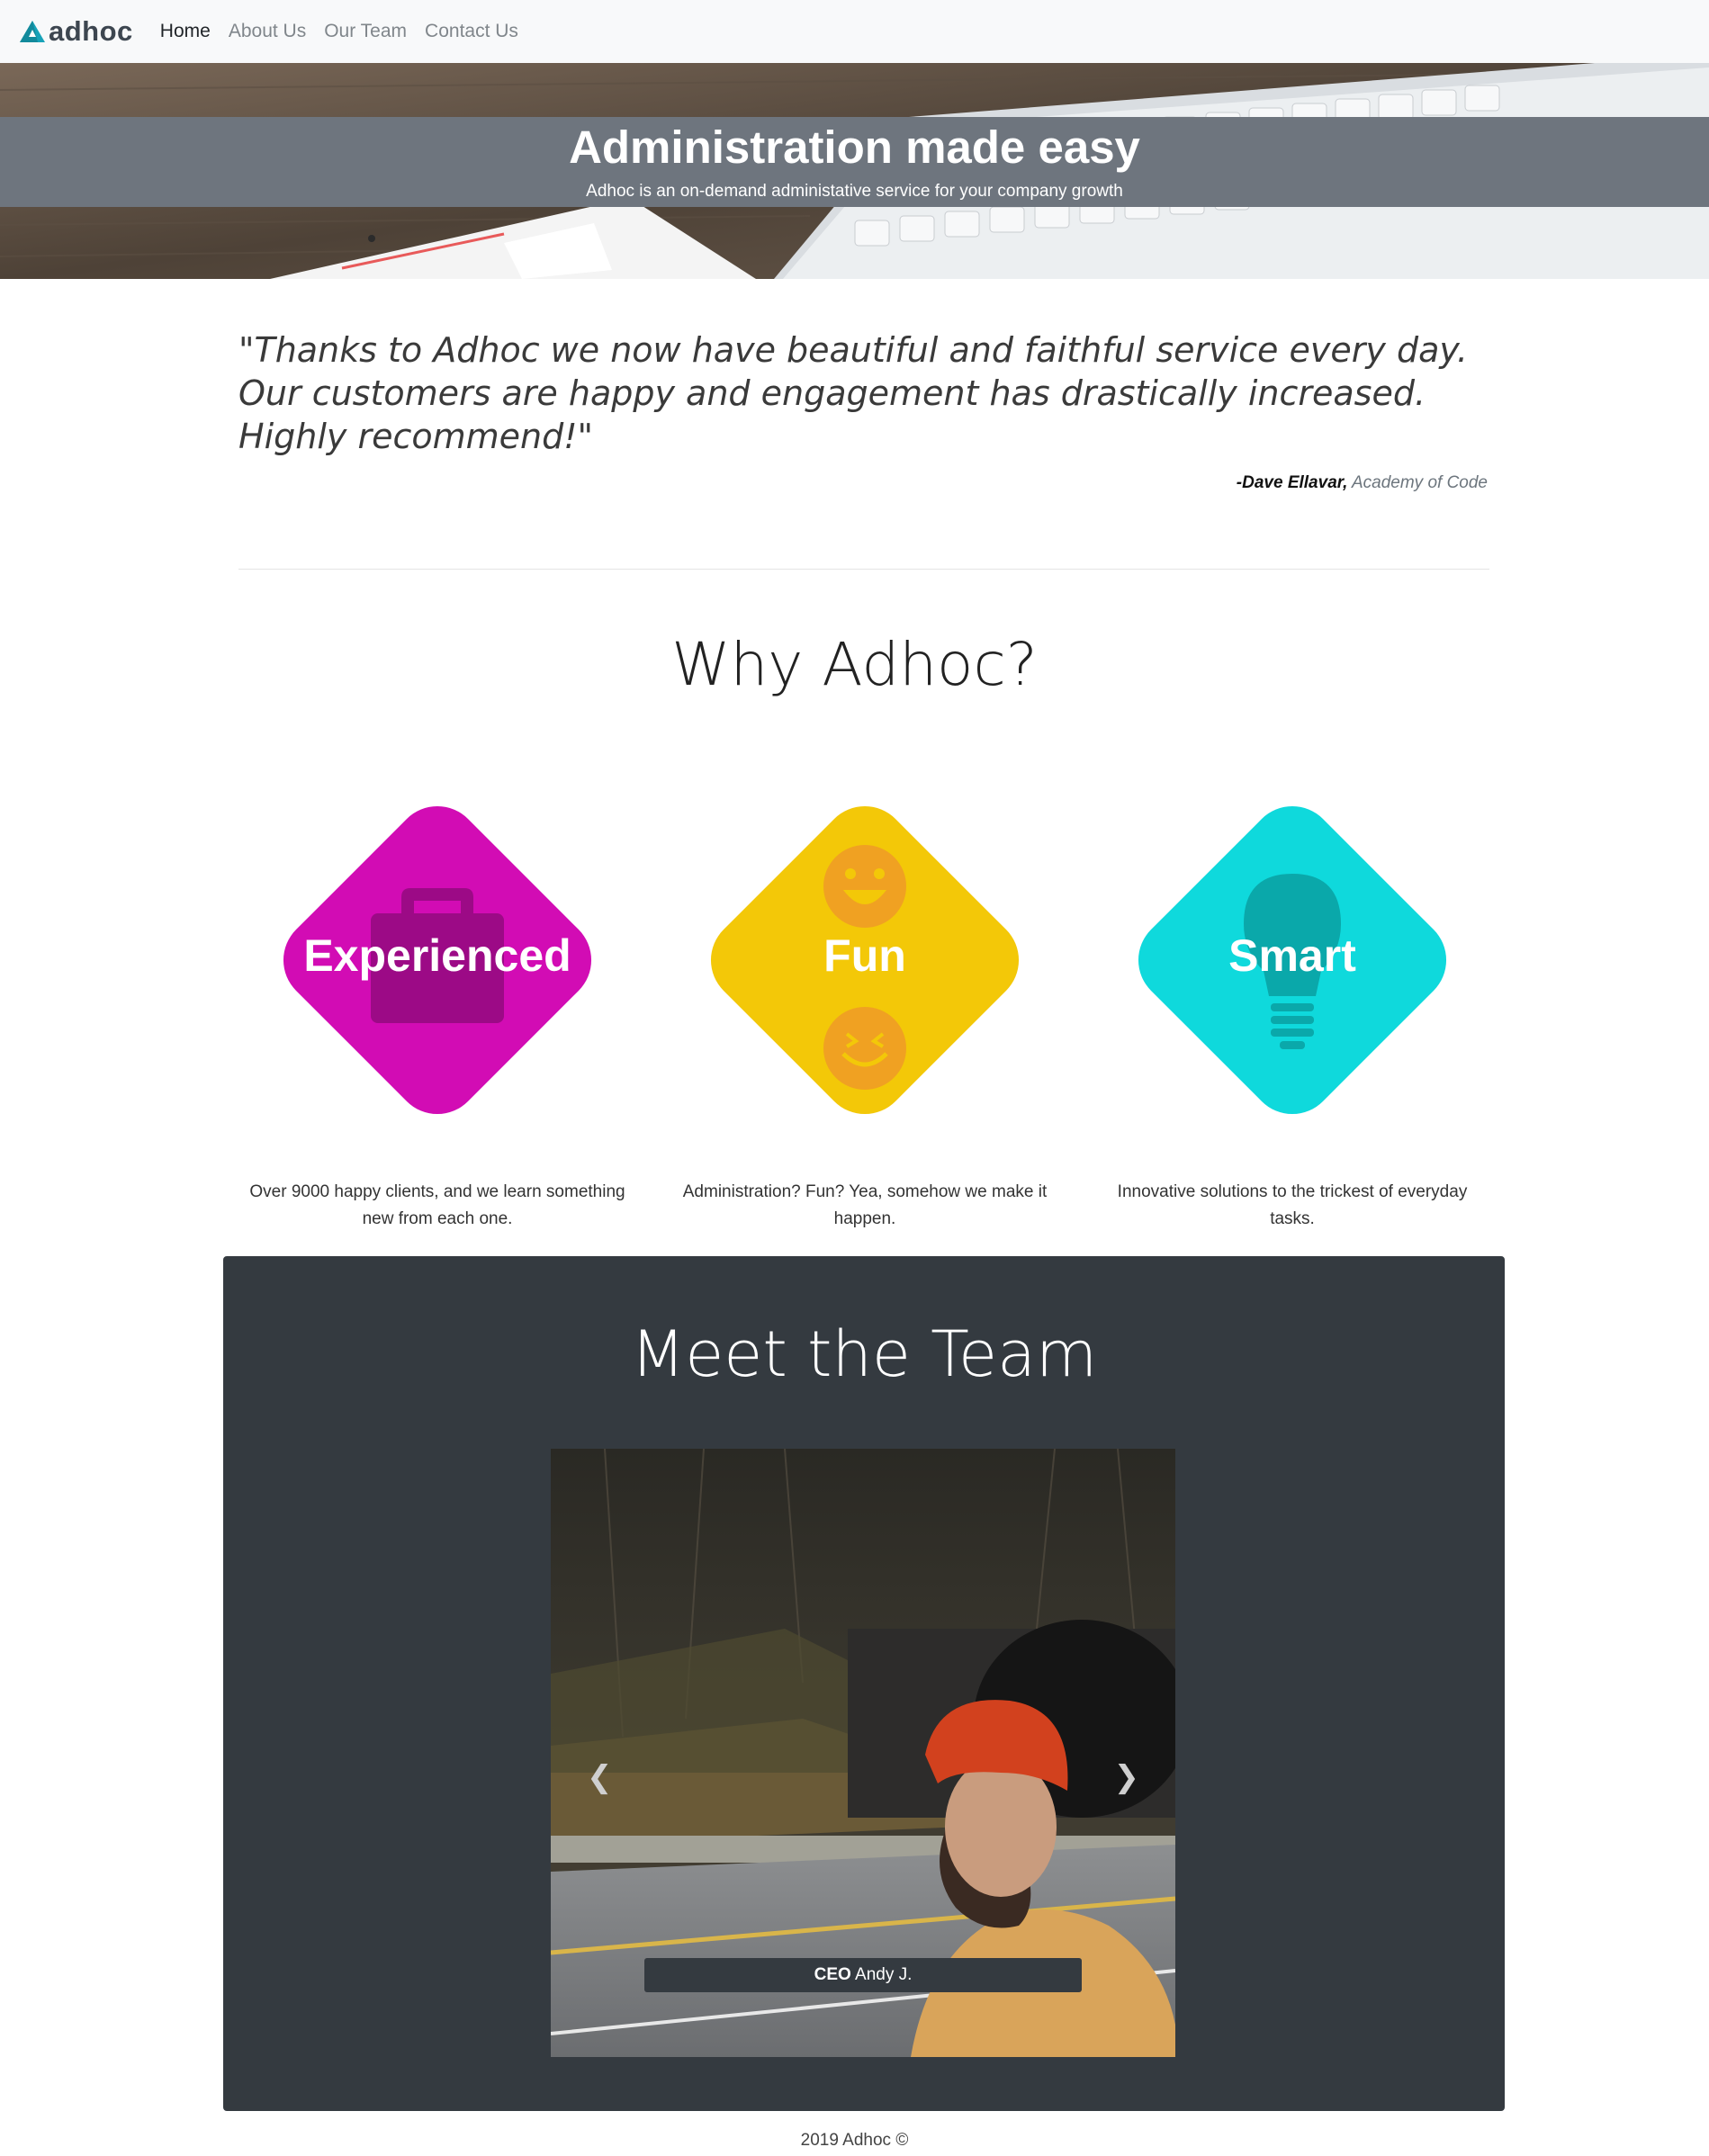 Image resolution: width=1709 pixels, height=2156 pixels. I want to click on testimonial-attribution: -Dave Ellavar, Academy of Code, so click(1362, 483).